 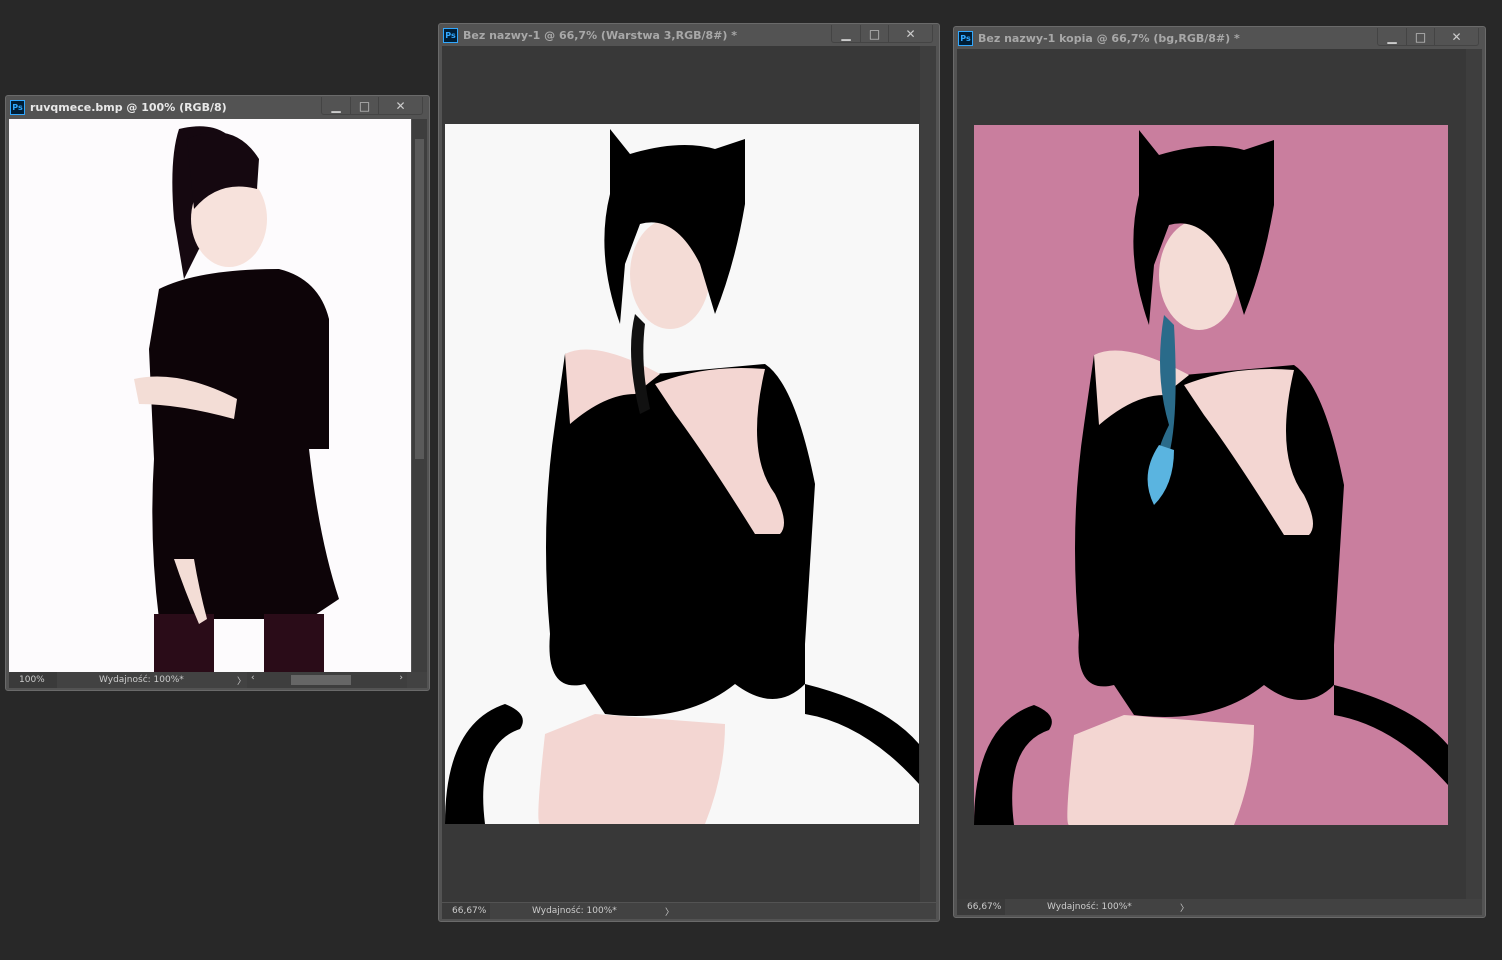 I want to click on window-title: Bez nazwy-1 @ 66,7% (Warstwa 3,RGB/8#) *, so click(x=600, y=35).